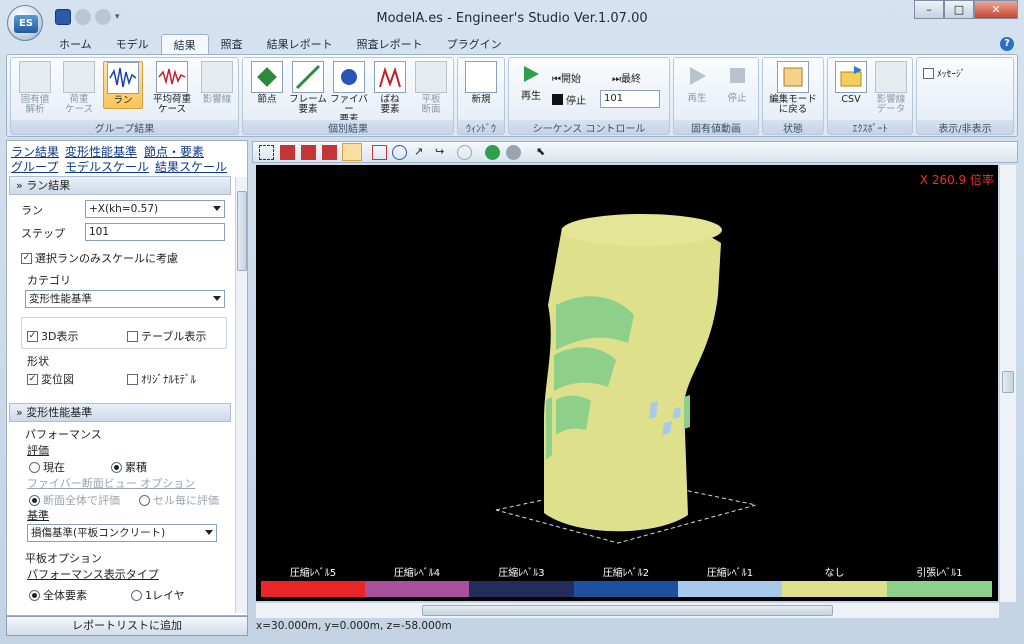 This screenshot has height=644, width=1024. Describe the element at coordinates (161, 379) in the screenshot. I see `original-model-checkbox: ｵﾘｼﾞﾅﾙﾓﾃﾞﾙ` at that location.